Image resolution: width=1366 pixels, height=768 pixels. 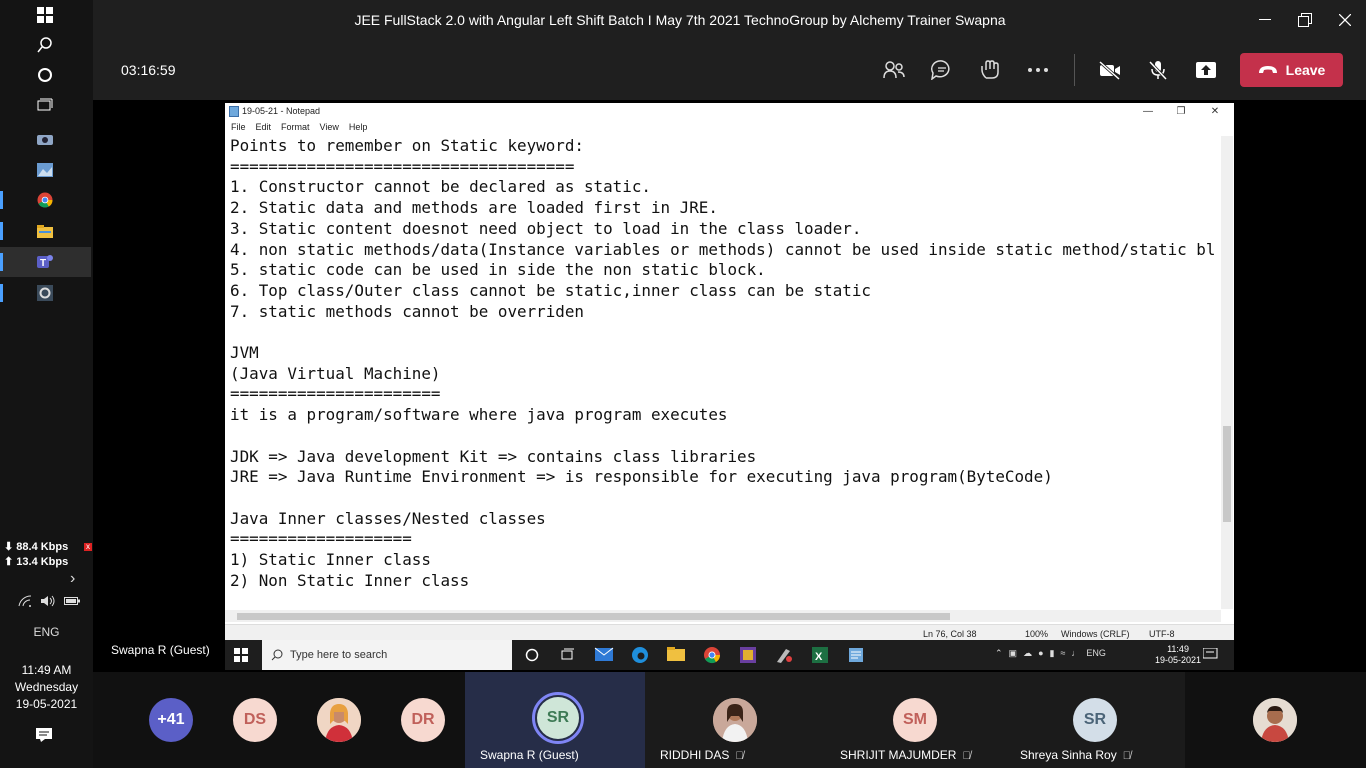 I want to click on participant-name: SHRIJIT MAJUMDER, so click(x=898, y=755).